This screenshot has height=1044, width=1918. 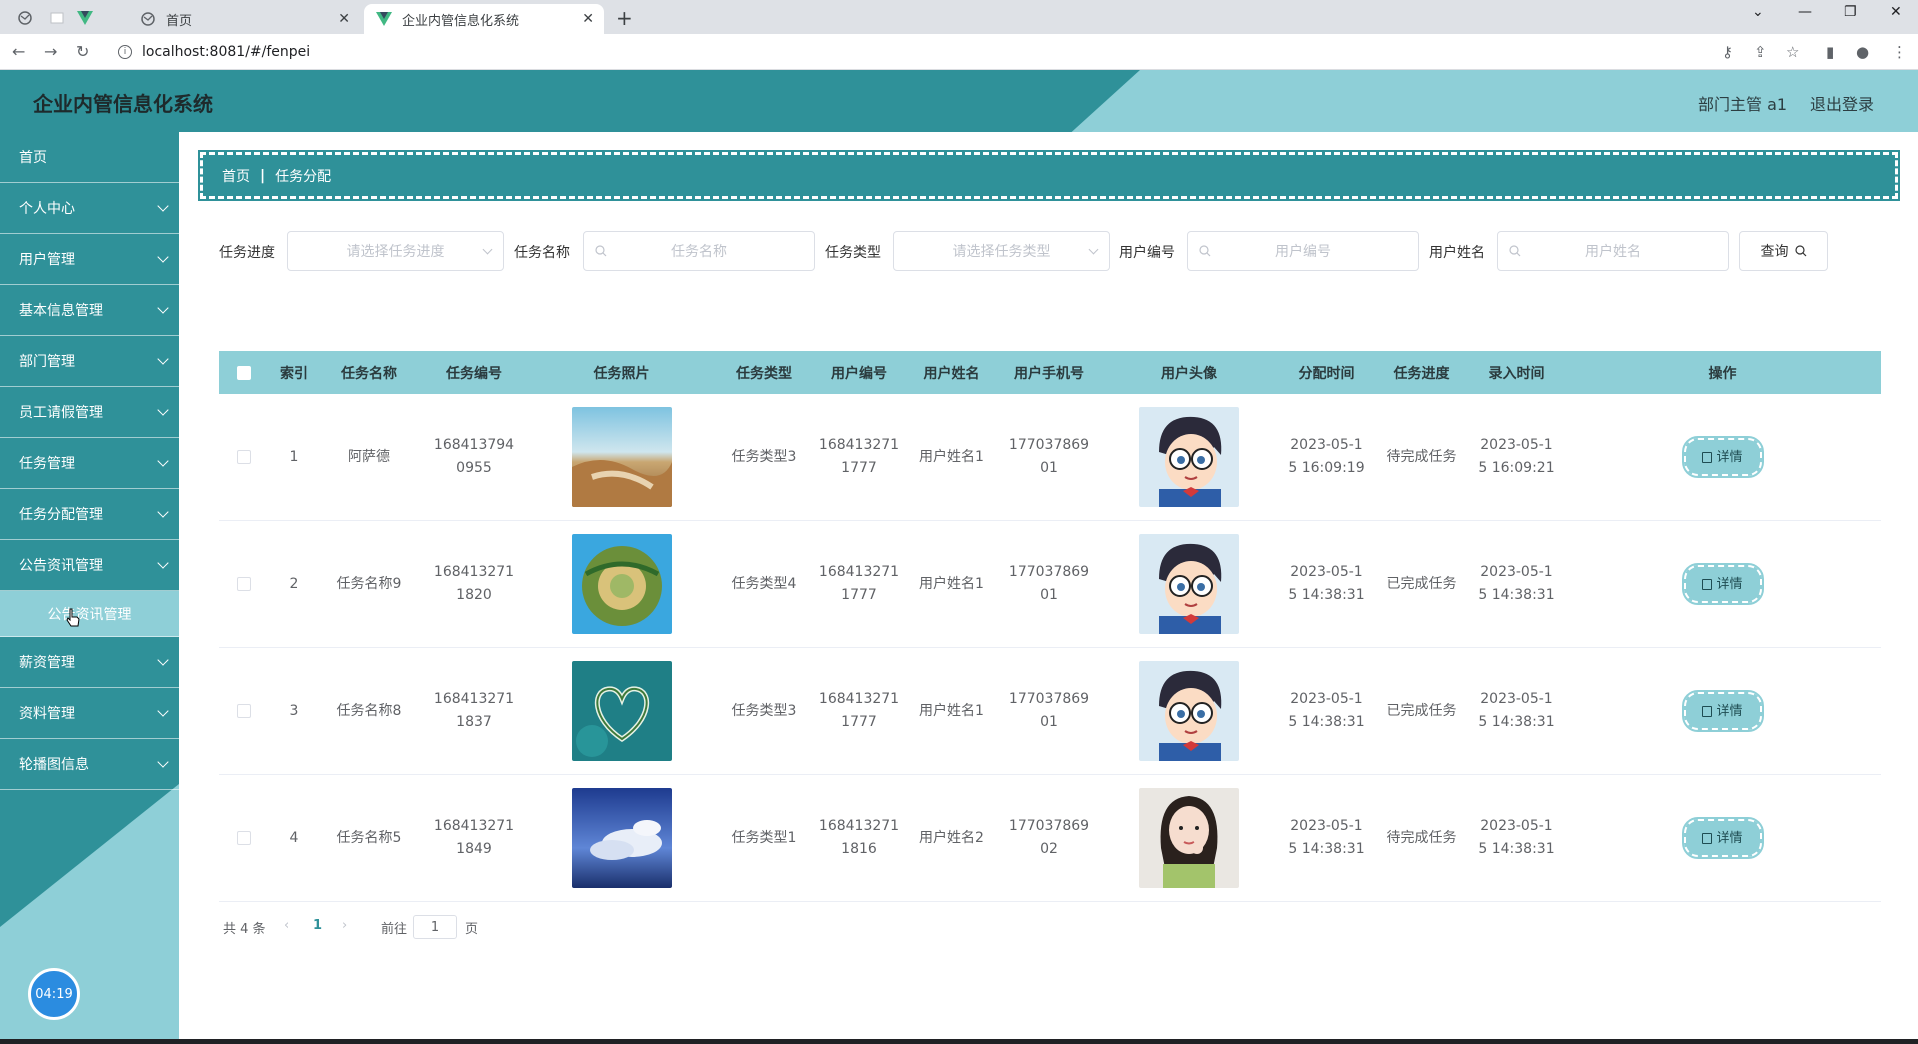 I want to click on sidebar-subitem-announcements: 公告资讯管理, so click(x=89, y=614).